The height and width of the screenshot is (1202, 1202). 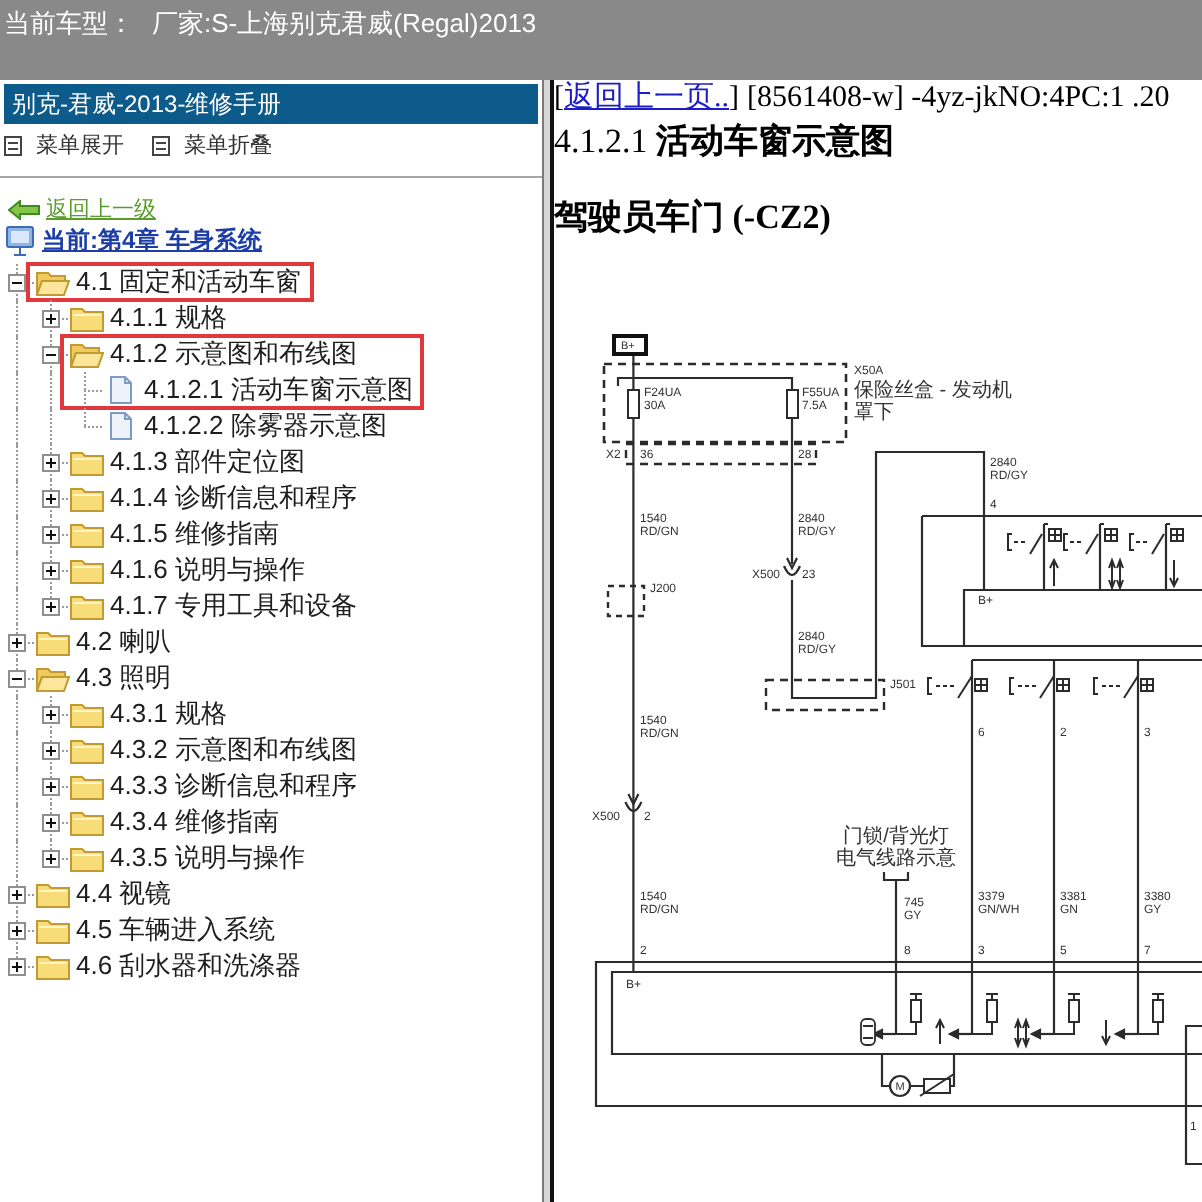 What do you see at coordinates (124, 642) in the screenshot?
I see `tree-item: 4.2 喇叭` at bounding box center [124, 642].